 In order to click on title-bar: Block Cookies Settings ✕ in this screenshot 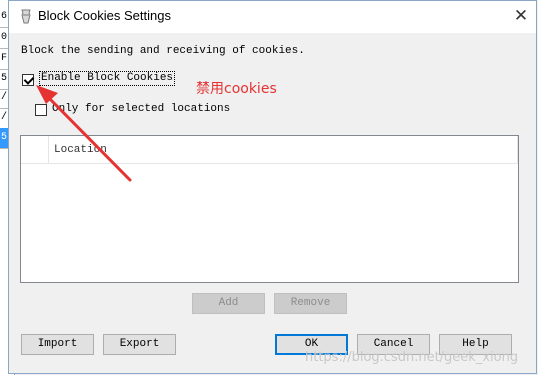, I will do `click(272, 17)`.